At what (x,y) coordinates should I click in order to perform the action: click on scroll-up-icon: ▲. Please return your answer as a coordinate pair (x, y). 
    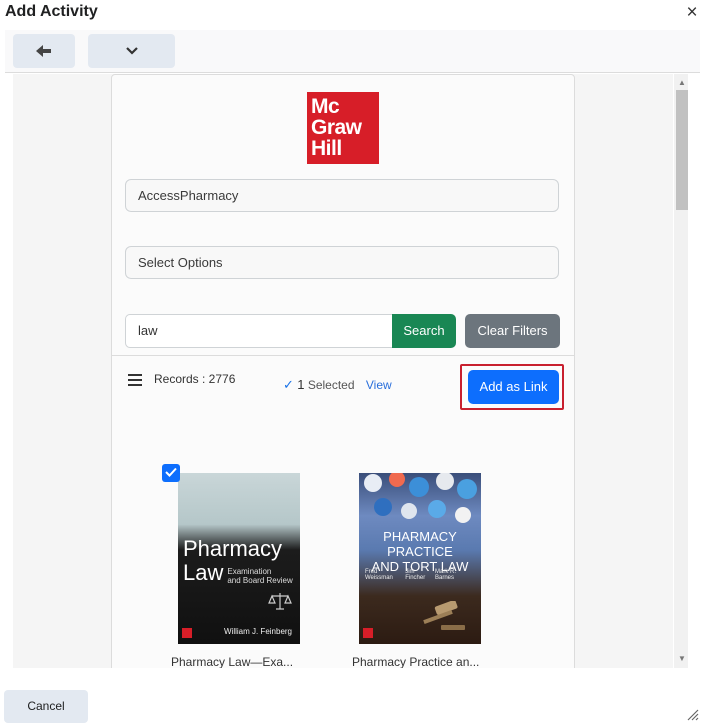
    Looking at the image, I should click on (682, 82).